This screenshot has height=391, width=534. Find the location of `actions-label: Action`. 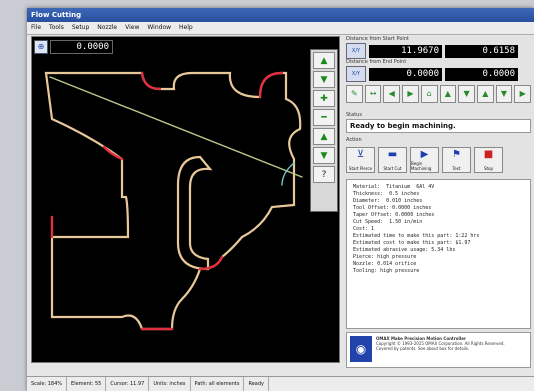

actions-label: Action is located at coordinates (354, 140).